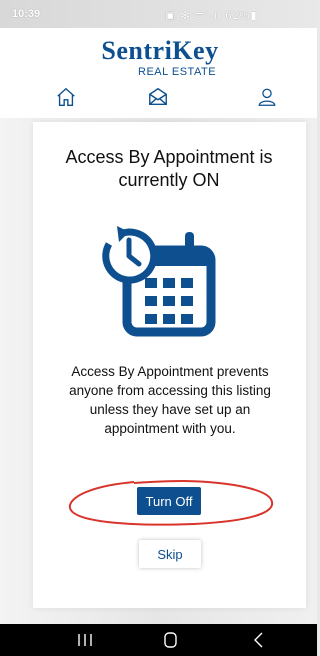  What do you see at coordinates (160, 50) in the screenshot?
I see `sentrikey-logo: SentriKey` at bounding box center [160, 50].